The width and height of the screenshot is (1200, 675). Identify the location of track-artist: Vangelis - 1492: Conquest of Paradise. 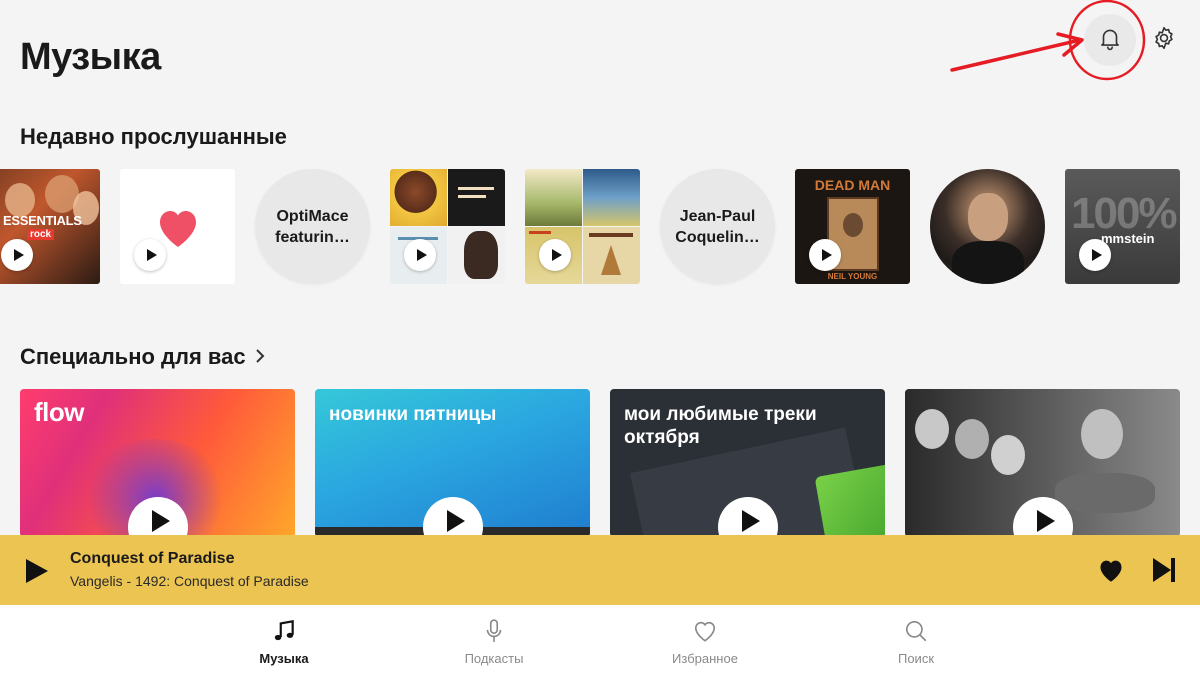
(189, 581).